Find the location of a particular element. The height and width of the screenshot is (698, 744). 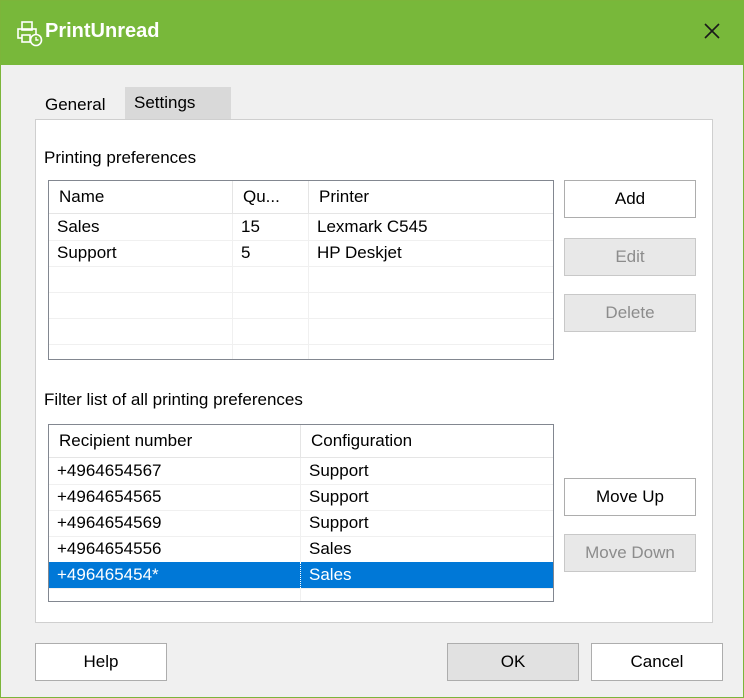

close-button is located at coordinates (712, 33).